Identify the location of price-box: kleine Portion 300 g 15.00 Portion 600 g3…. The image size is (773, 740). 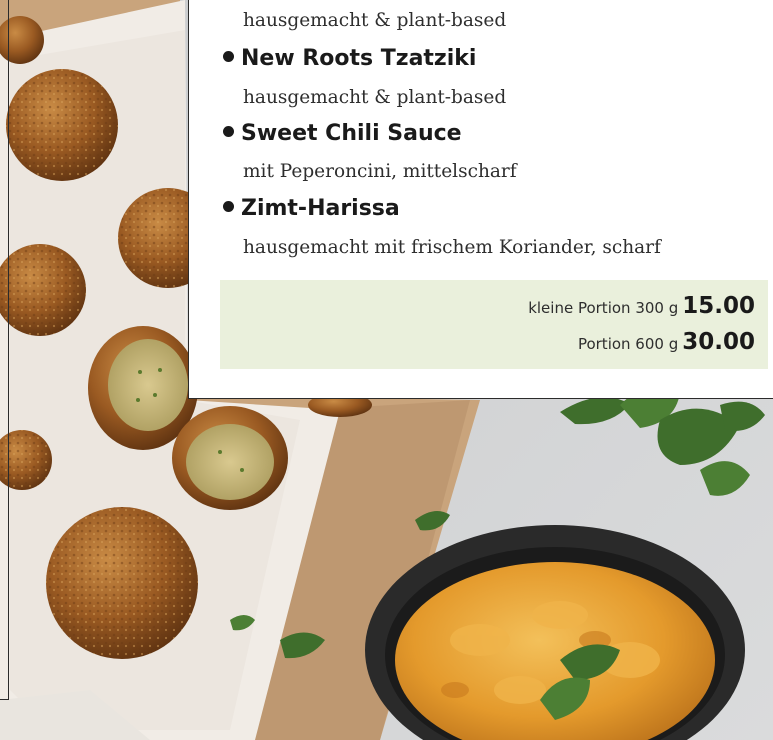
(494, 324).